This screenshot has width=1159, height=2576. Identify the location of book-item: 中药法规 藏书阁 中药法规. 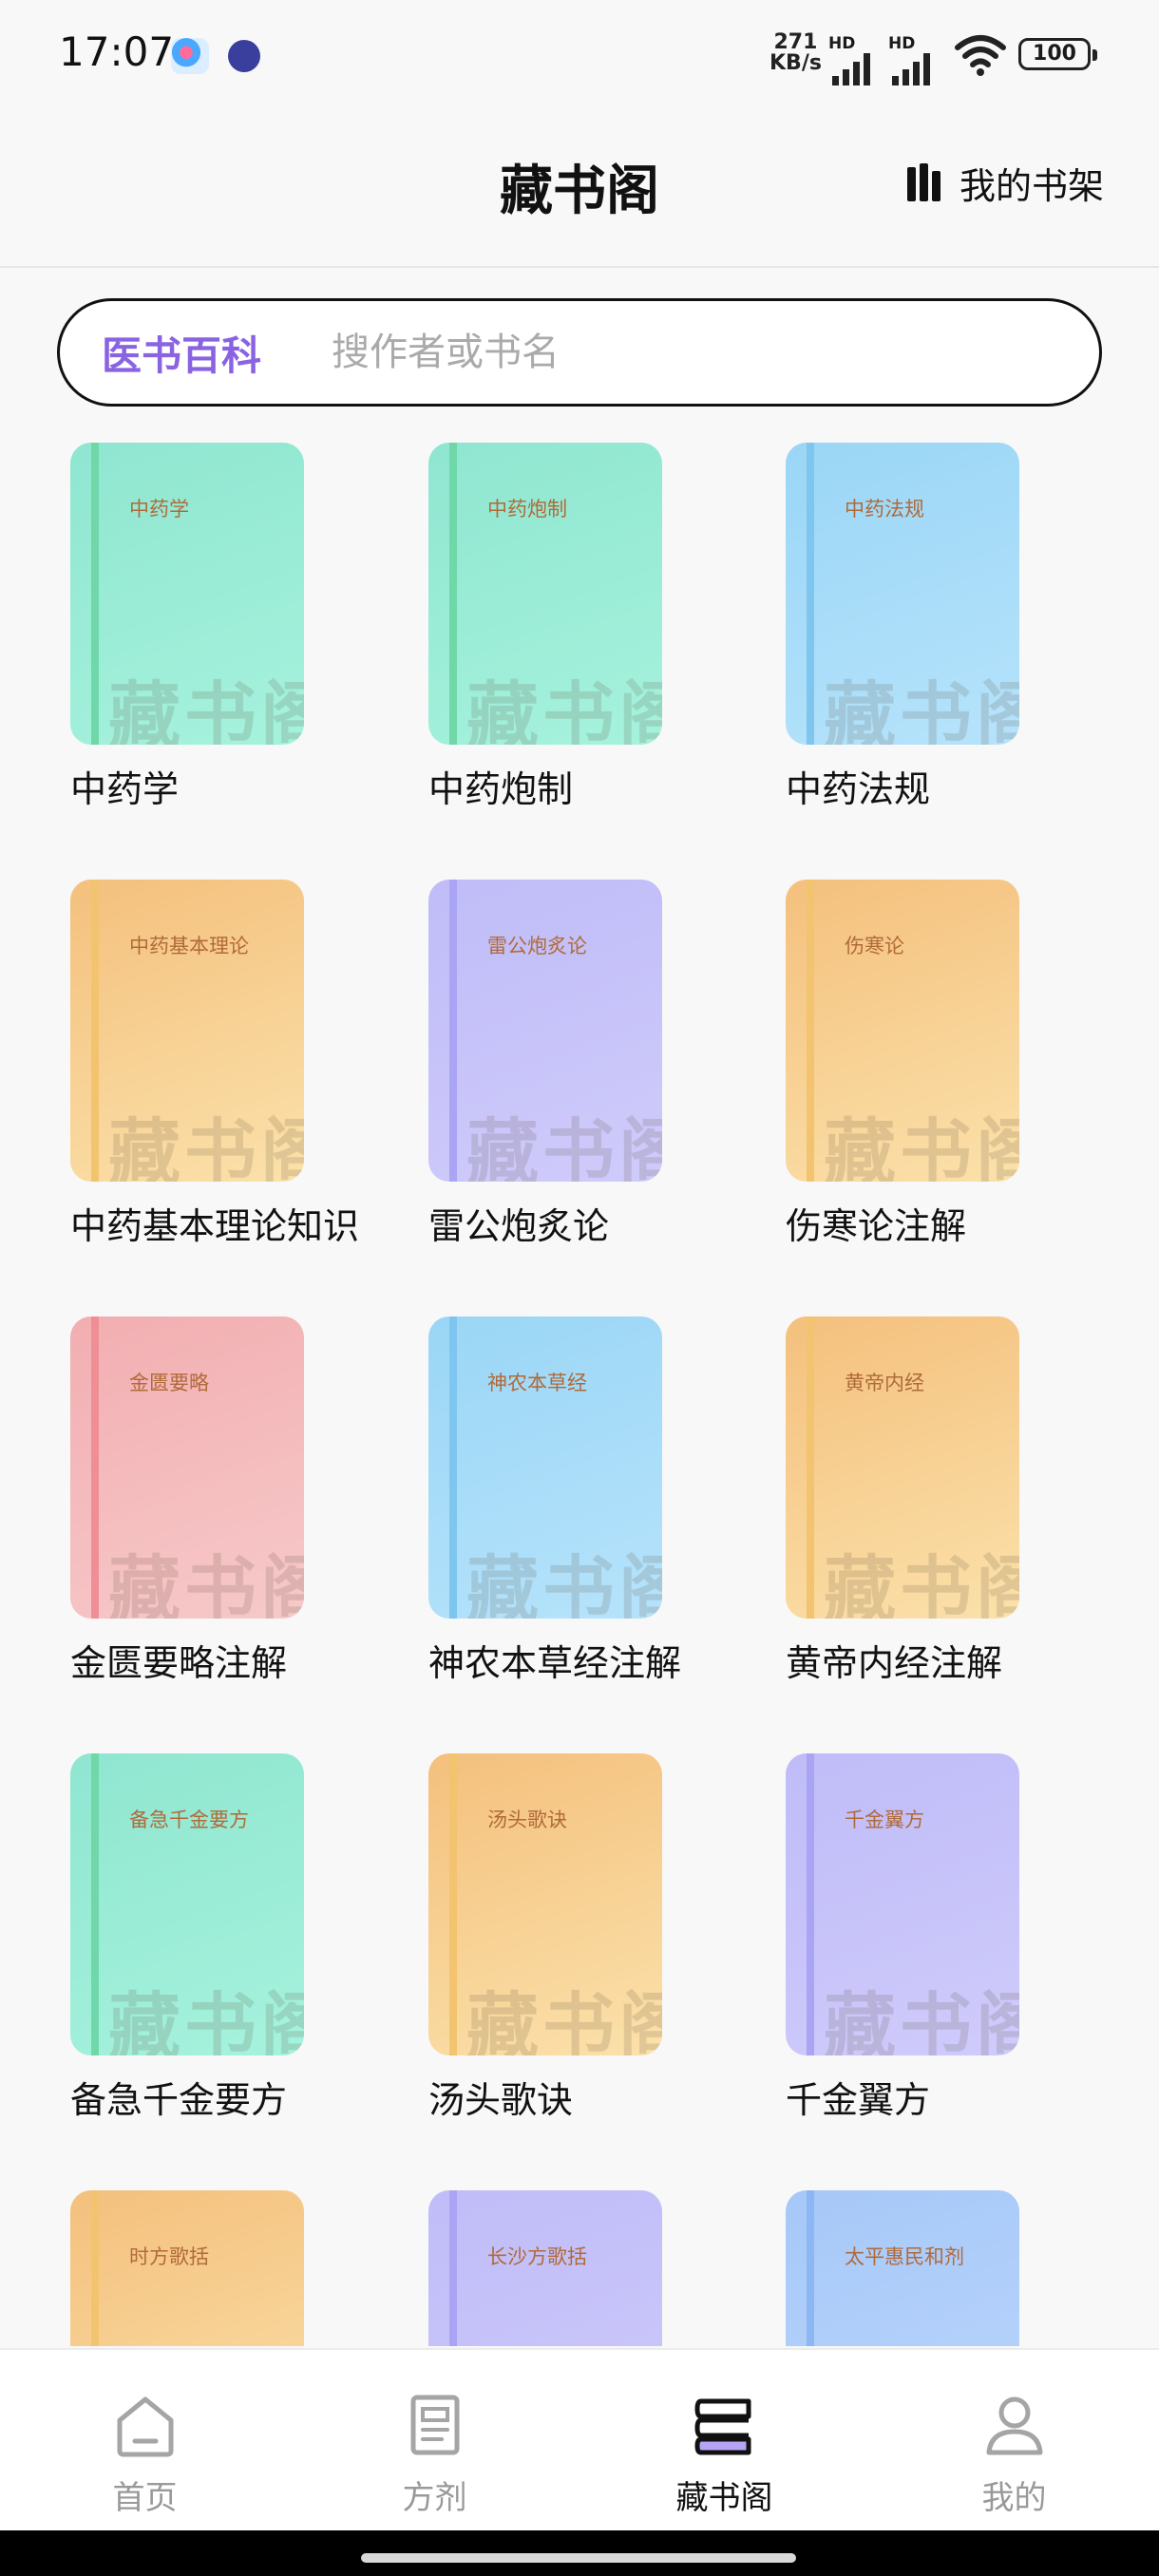
(938, 627).